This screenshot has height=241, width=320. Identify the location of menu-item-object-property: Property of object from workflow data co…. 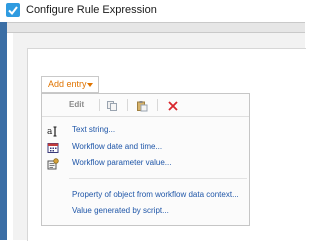
(145, 195).